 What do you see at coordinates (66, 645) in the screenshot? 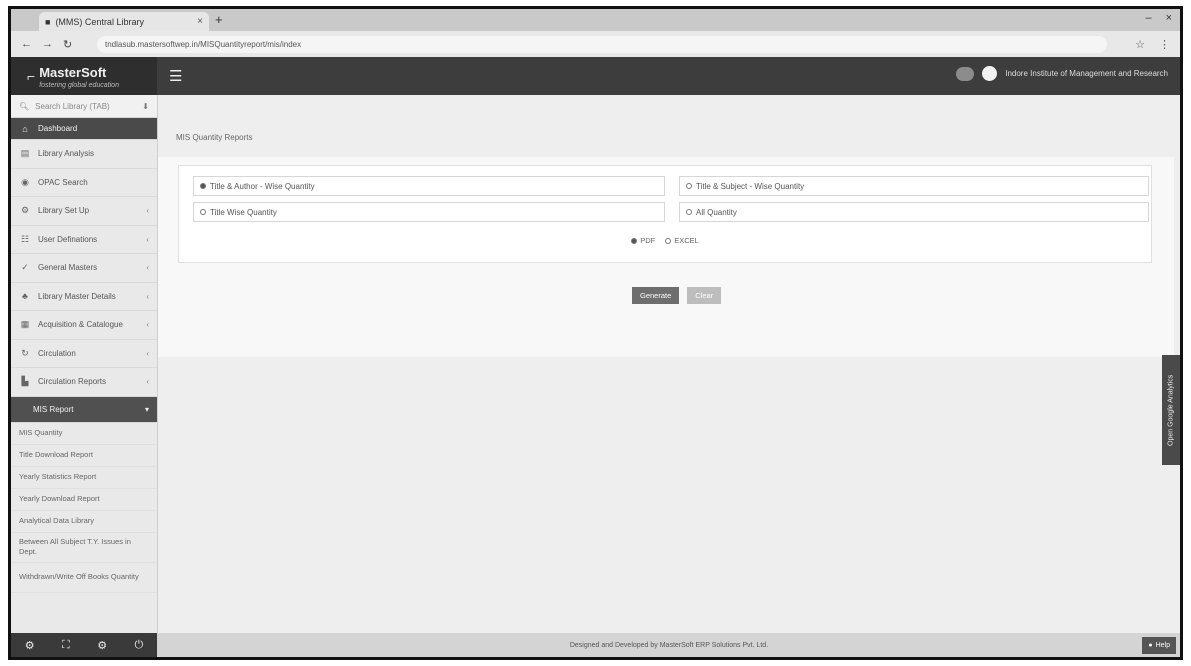
I see `fullscreen-icon: ⛶` at bounding box center [66, 645].